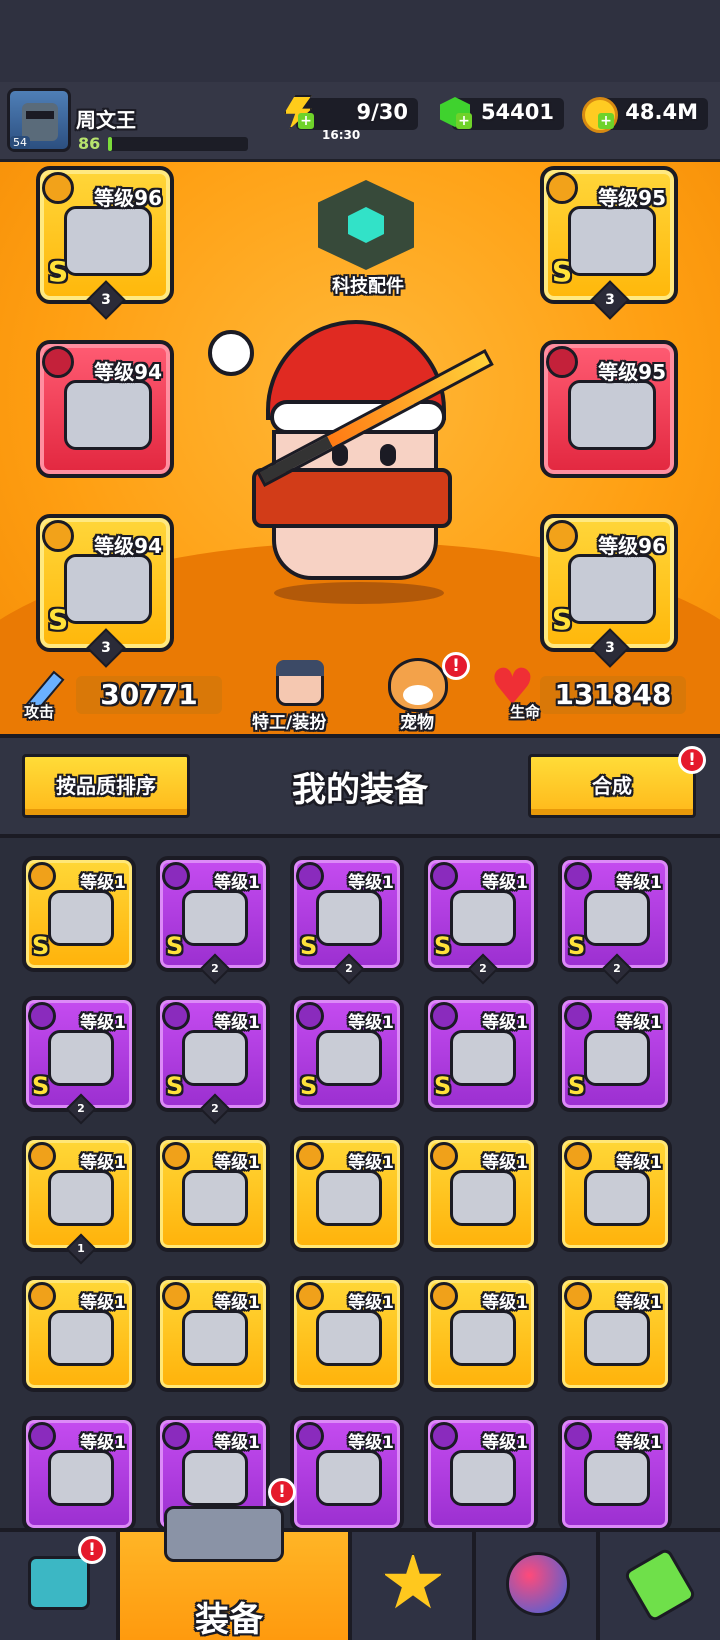 This screenshot has height=1640, width=720. I want to click on boot-icon, so click(176, 1016).